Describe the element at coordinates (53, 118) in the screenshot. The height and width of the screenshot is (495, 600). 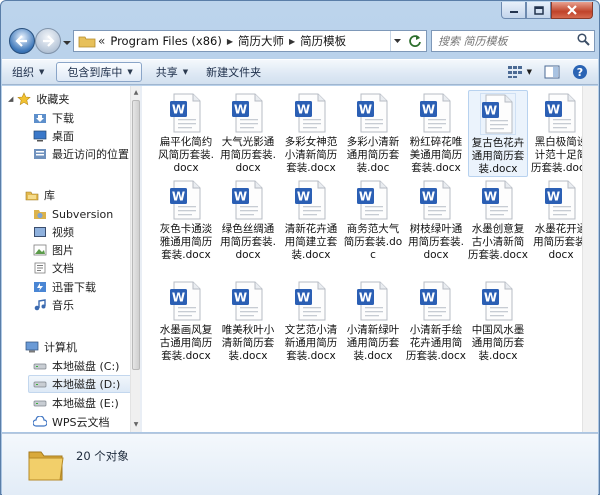
I see `nav-downloads: 下载` at that location.